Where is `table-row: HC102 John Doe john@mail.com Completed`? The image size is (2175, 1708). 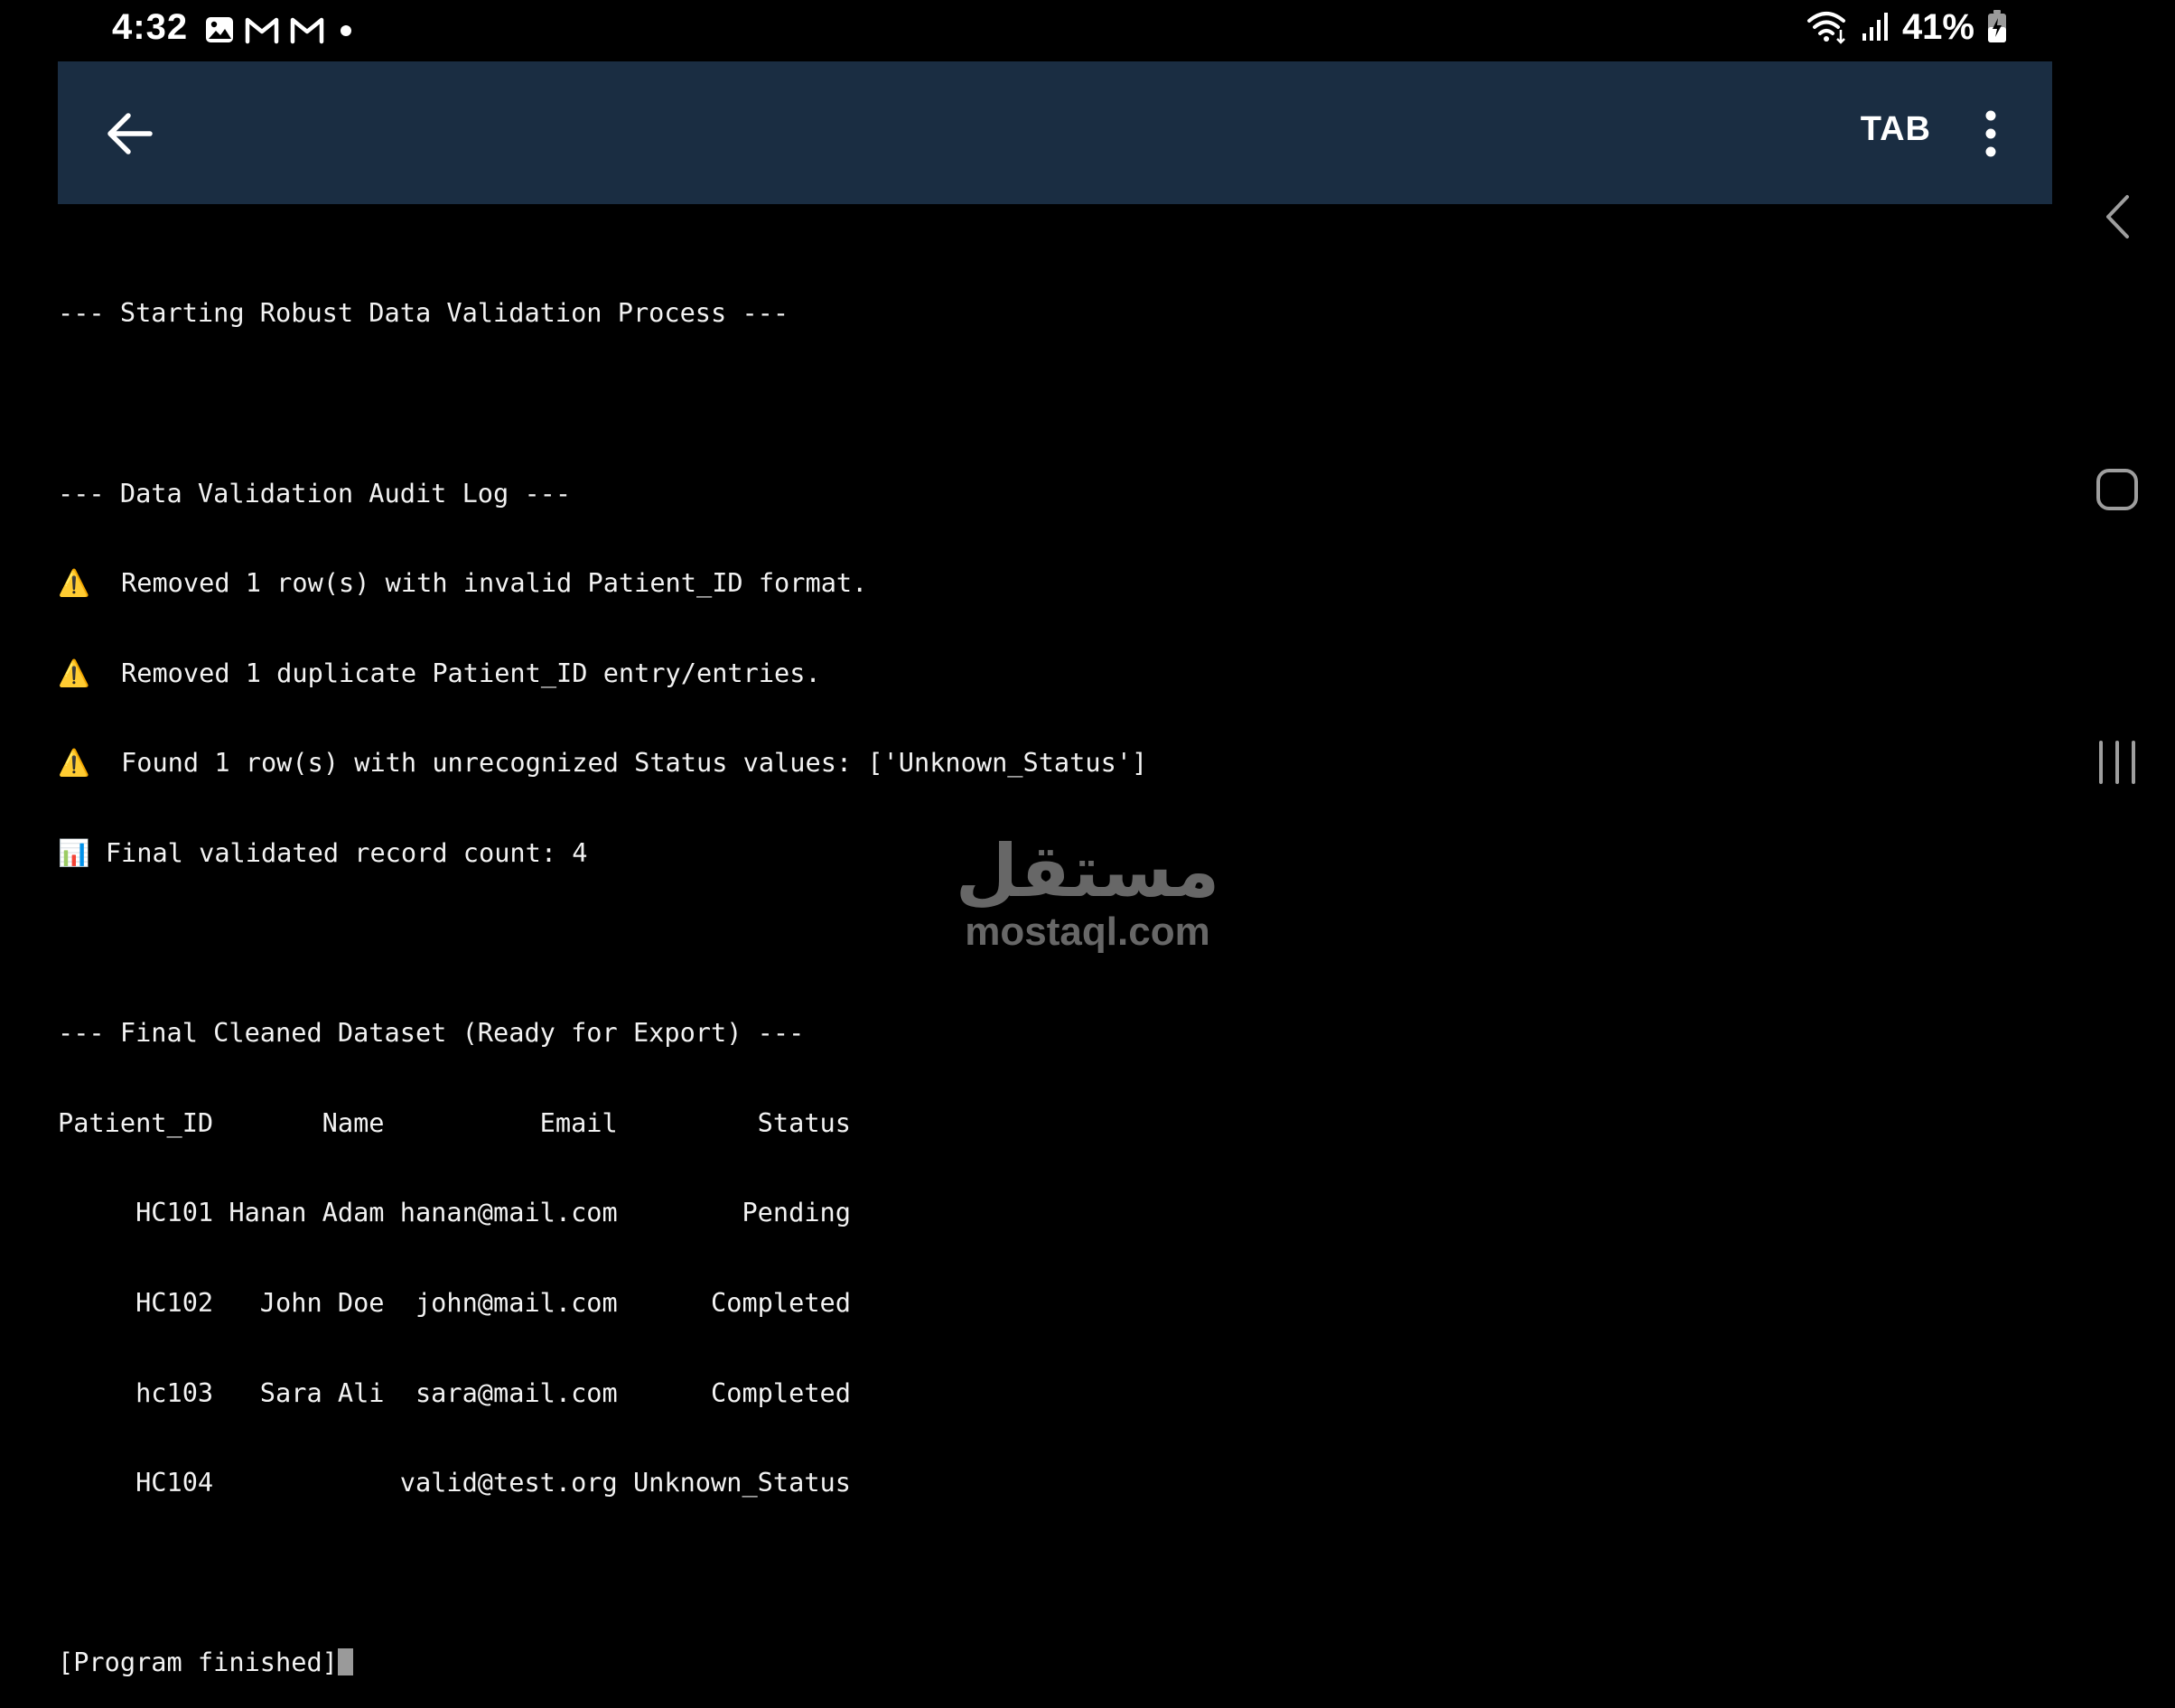 table-row: HC102 John Doe john@mail.com Completed is located at coordinates (454, 1302).